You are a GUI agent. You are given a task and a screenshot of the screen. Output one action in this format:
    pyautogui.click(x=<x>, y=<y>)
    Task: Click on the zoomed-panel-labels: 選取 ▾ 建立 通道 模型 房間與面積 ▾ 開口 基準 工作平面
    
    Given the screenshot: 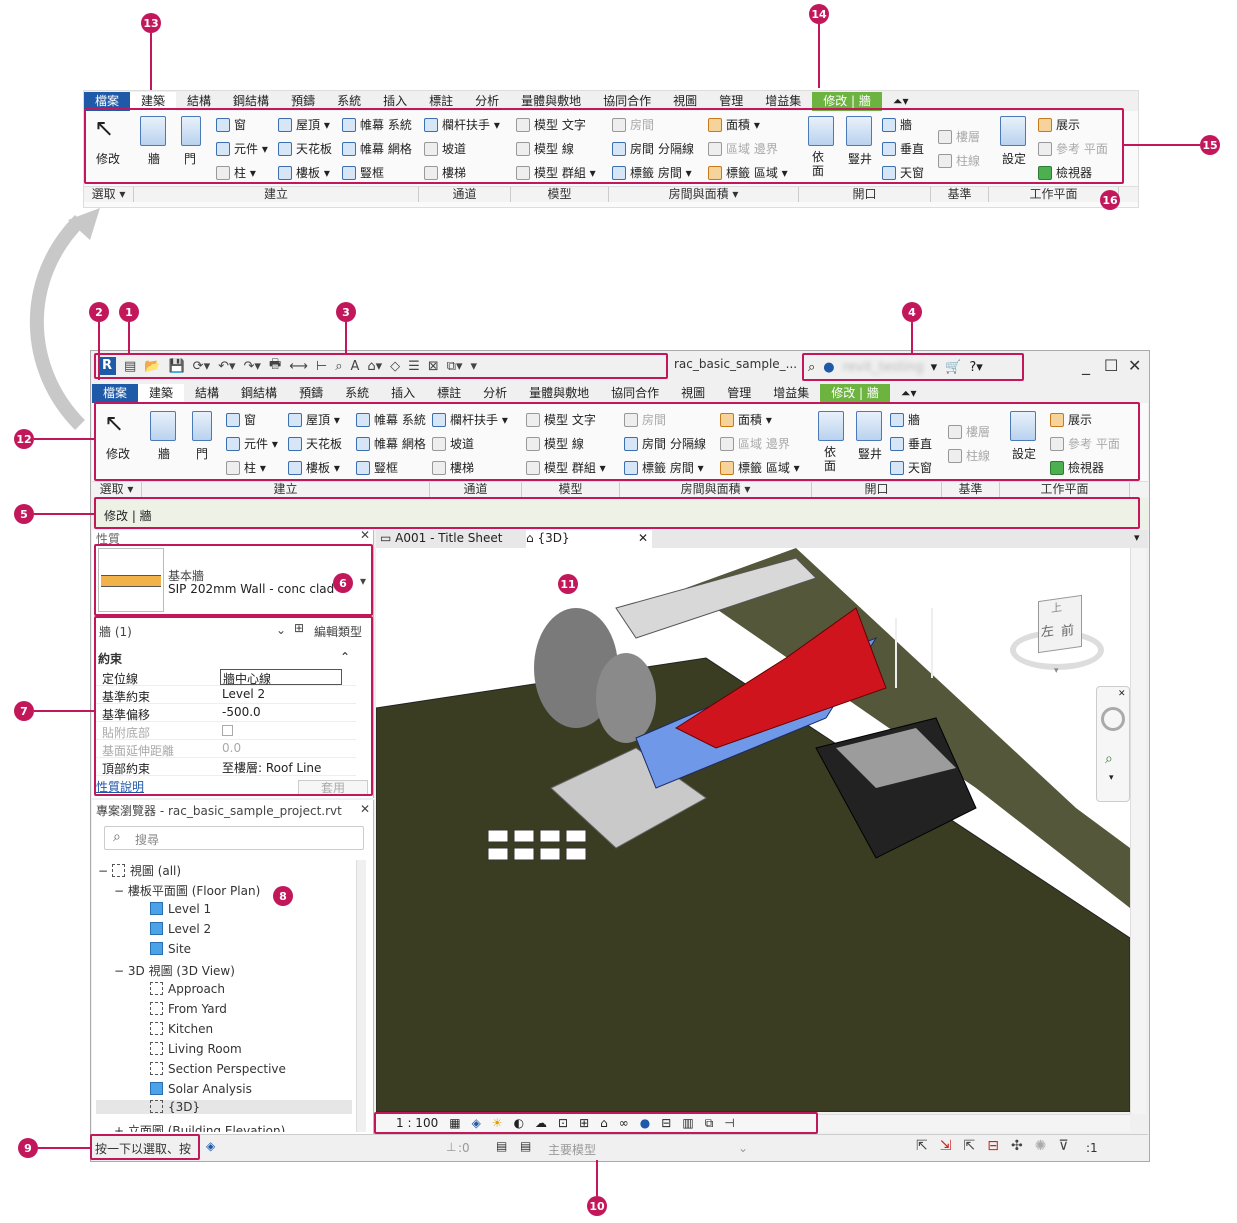 What is the action you would take?
    pyautogui.click(x=611, y=194)
    